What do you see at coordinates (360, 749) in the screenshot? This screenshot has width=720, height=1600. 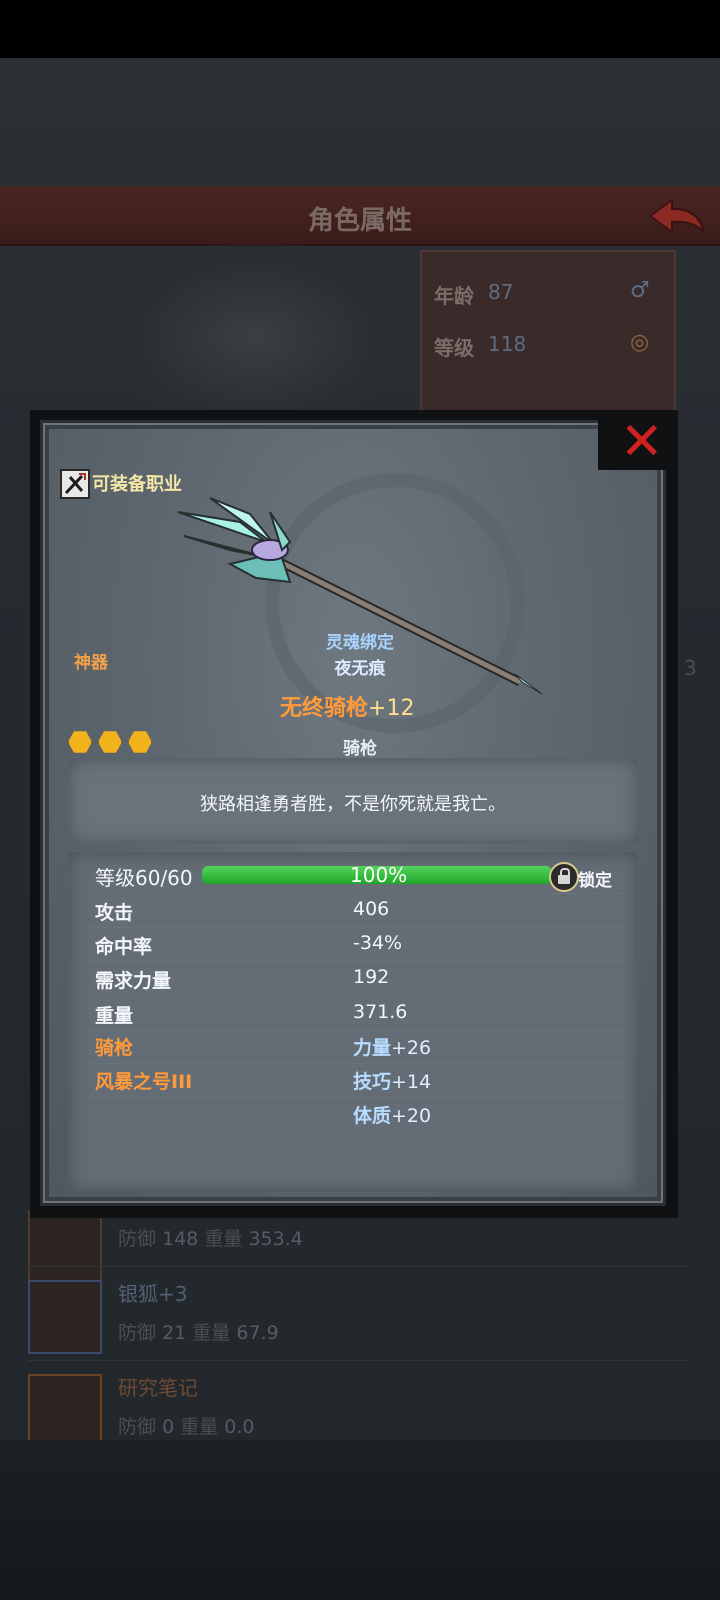 I see `weapon-type: 骑枪` at bounding box center [360, 749].